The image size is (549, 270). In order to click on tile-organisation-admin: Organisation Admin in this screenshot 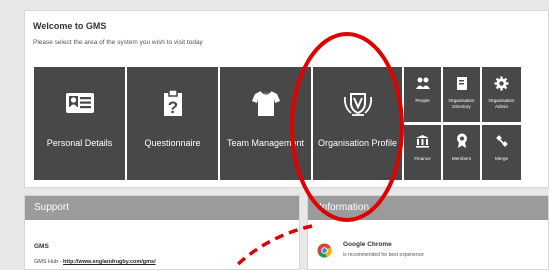, I will do `click(501, 94)`.